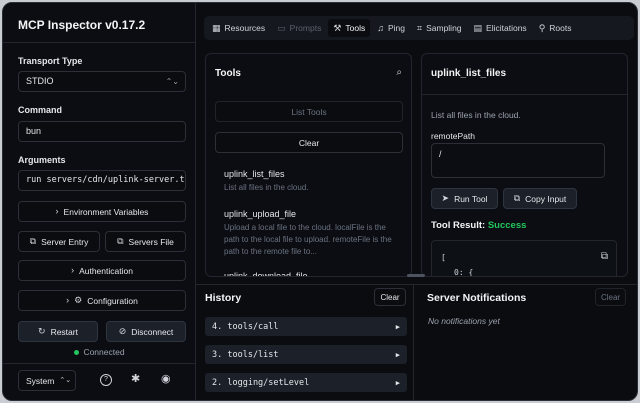 This screenshot has width=640, height=403. I want to click on authentication-button: › Authentication, so click(102, 270).